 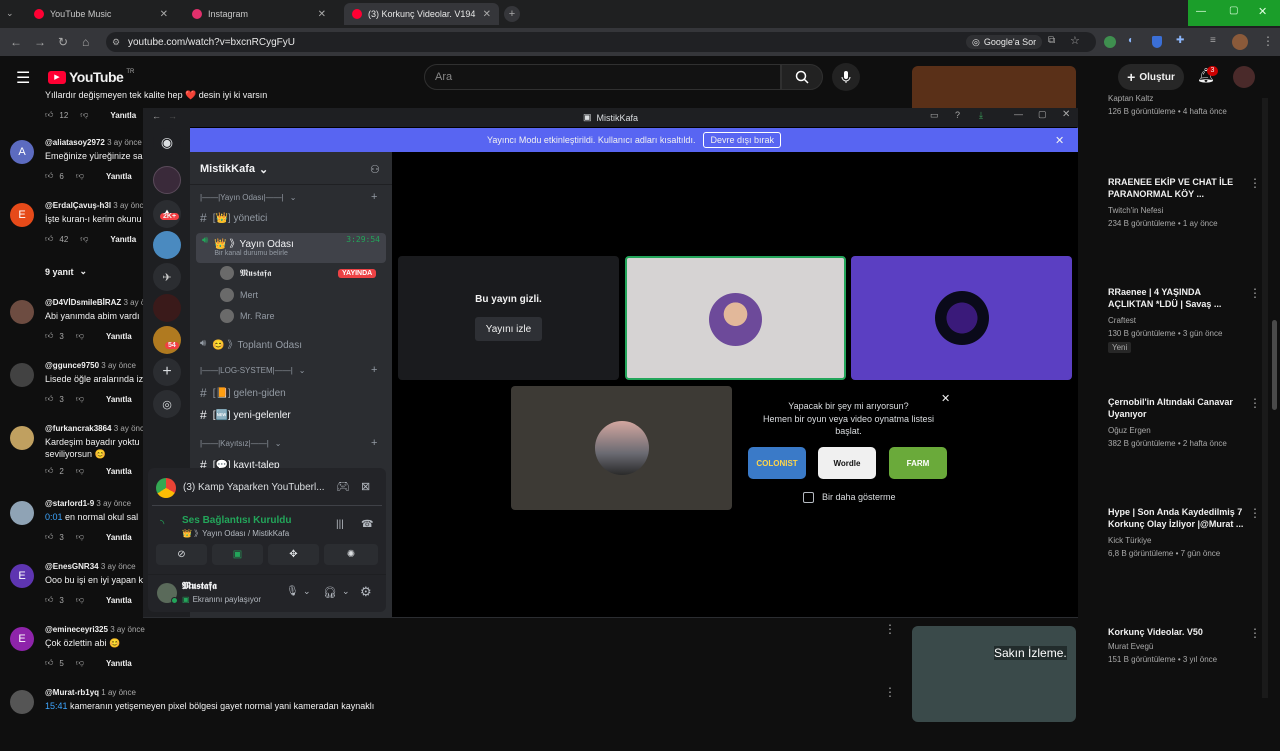 I want to click on home-icon: ⌂, so click(x=85, y=42).